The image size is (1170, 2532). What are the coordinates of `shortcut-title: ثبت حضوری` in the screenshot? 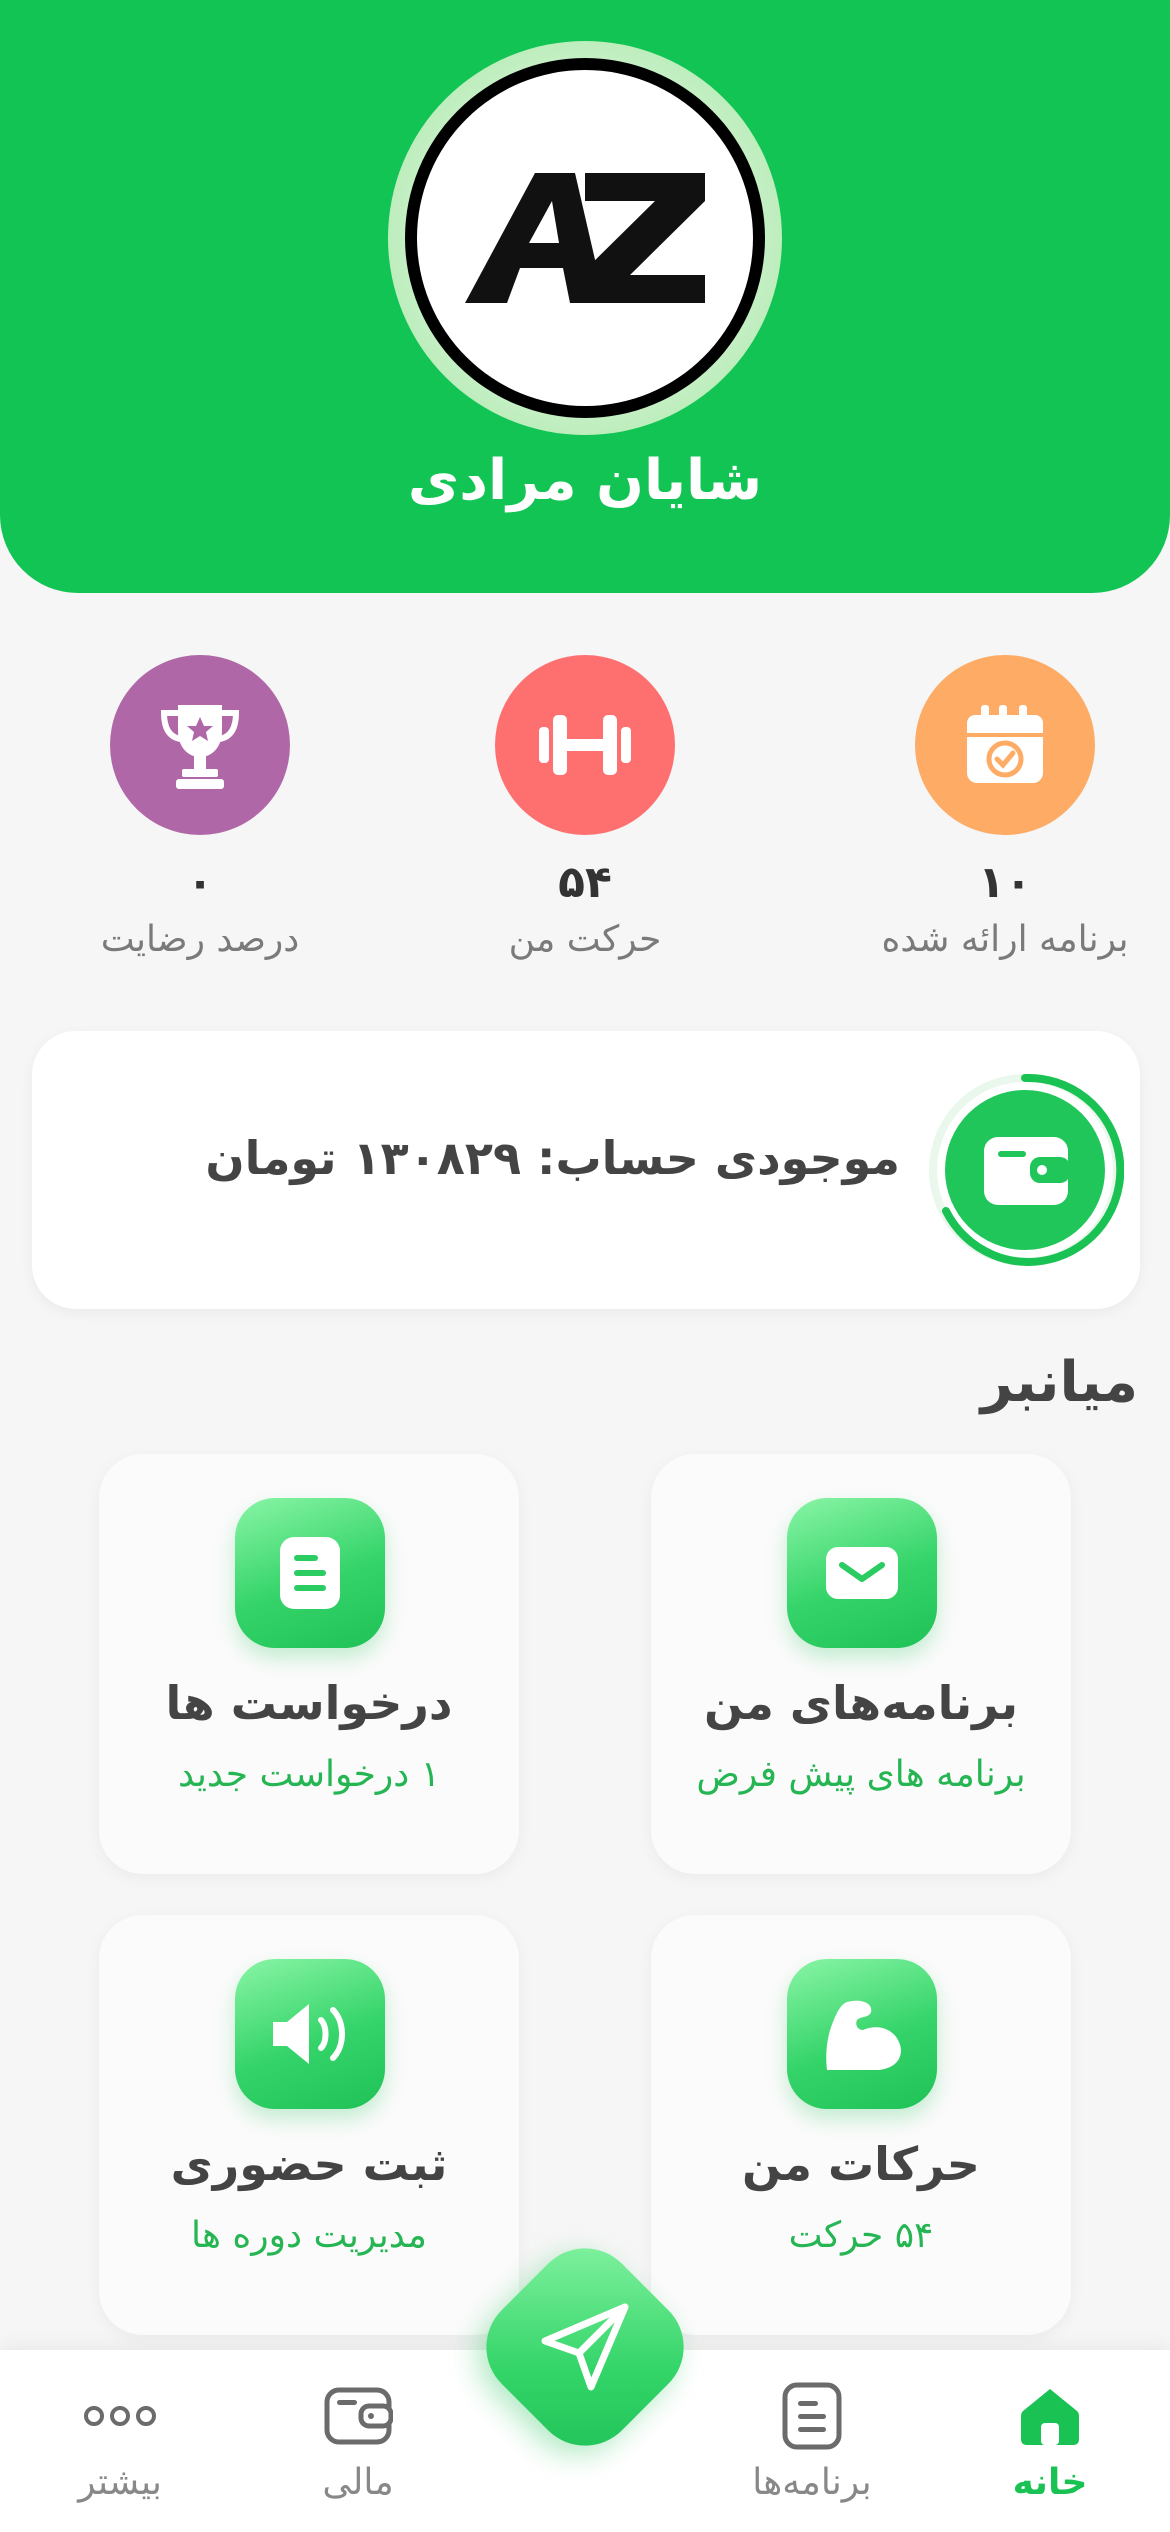 It's located at (309, 2164).